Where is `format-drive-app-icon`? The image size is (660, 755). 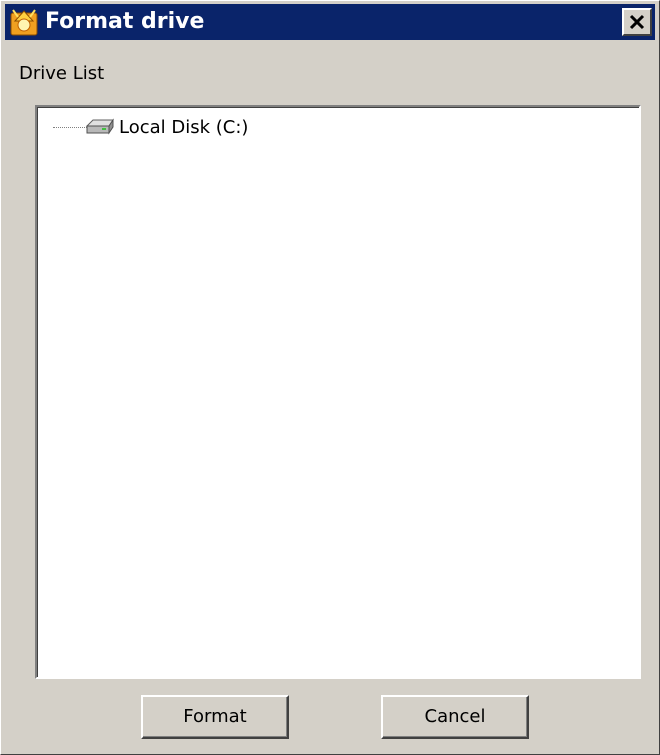
format-drive-app-icon is located at coordinates (24, 22).